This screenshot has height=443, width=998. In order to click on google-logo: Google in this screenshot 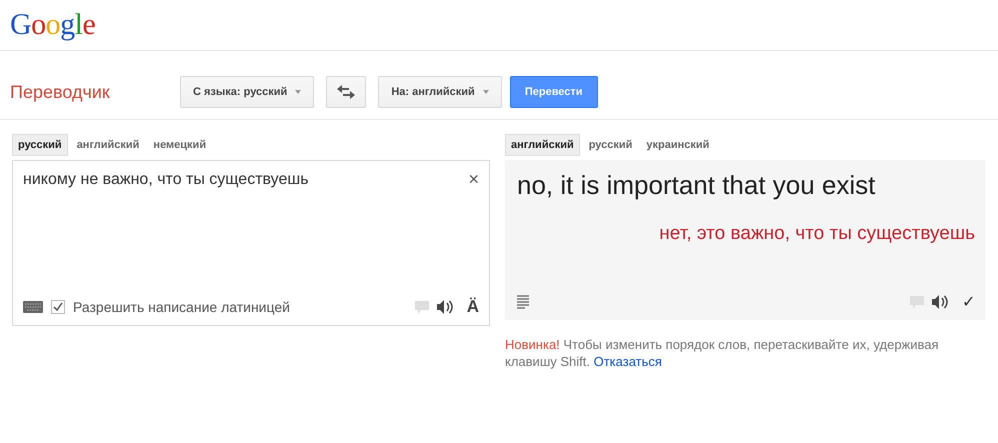, I will do `click(53, 25)`.